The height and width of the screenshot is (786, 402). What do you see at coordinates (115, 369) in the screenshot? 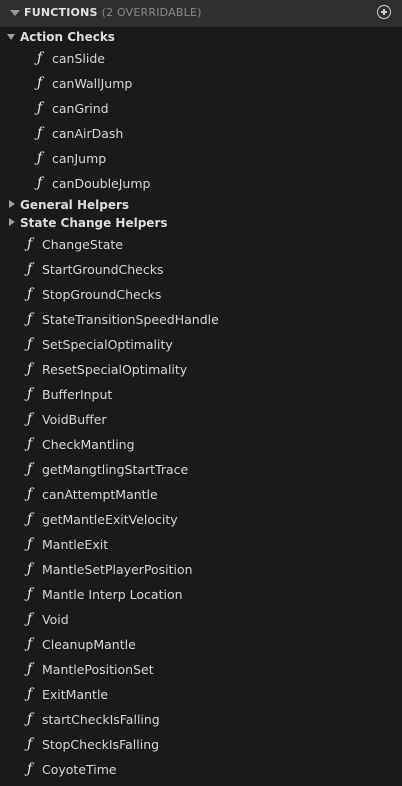
I see `function-name: ResetSpecialOptimality` at bounding box center [115, 369].